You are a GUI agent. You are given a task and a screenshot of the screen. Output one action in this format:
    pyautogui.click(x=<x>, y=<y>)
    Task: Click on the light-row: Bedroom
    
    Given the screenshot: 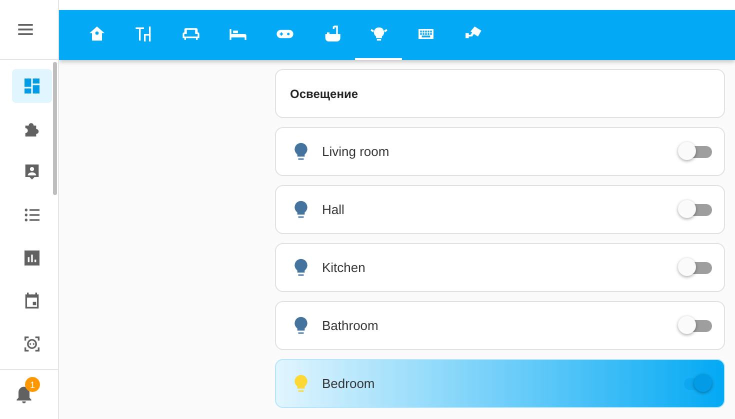 What is the action you would take?
    pyautogui.click(x=500, y=383)
    